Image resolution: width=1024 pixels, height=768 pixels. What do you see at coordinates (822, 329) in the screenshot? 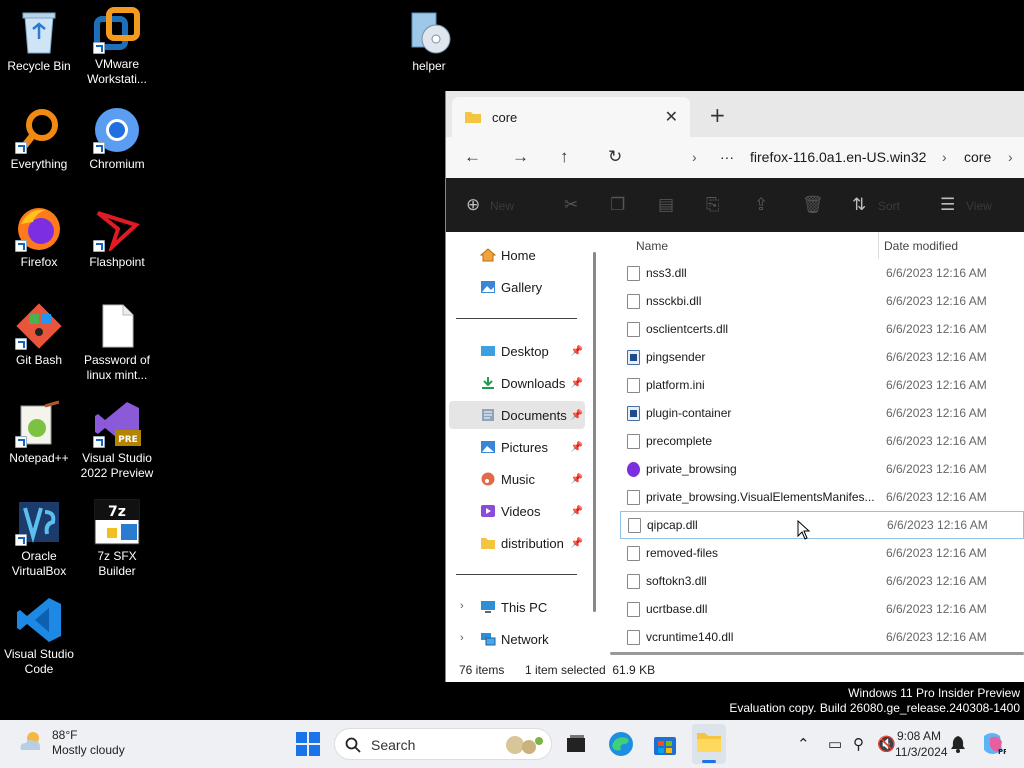
I see `file-row: osclientcerts.dll 6/6/2023 12:16 AM` at bounding box center [822, 329].